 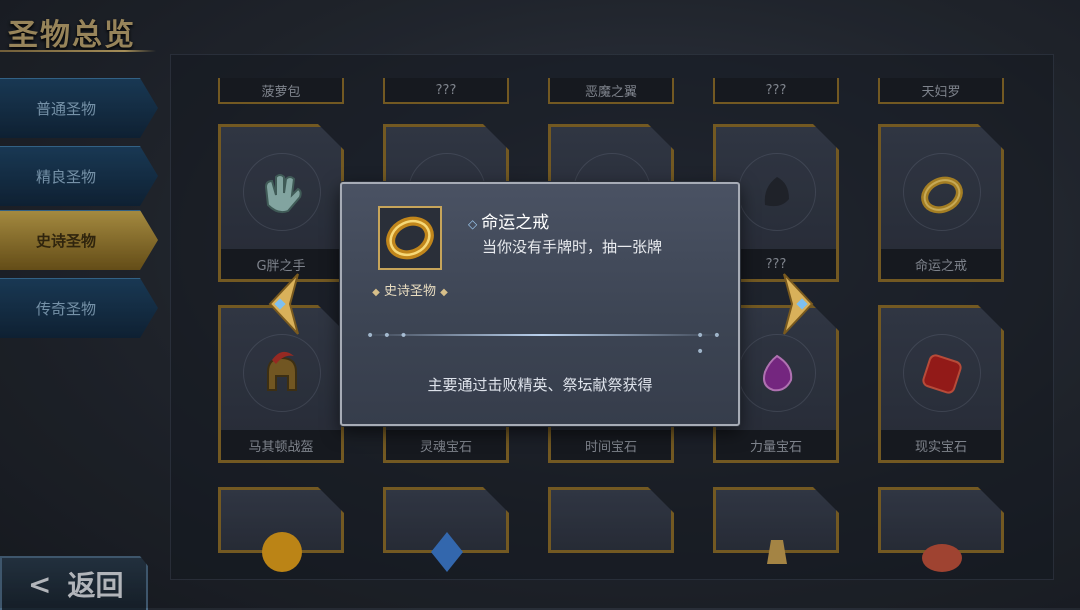 What do you see at coordinates (572, 247) in the screenshot?
I see `relic-description: 当你没有手牌时，抽一张牌` at bounding box center [572, 247].